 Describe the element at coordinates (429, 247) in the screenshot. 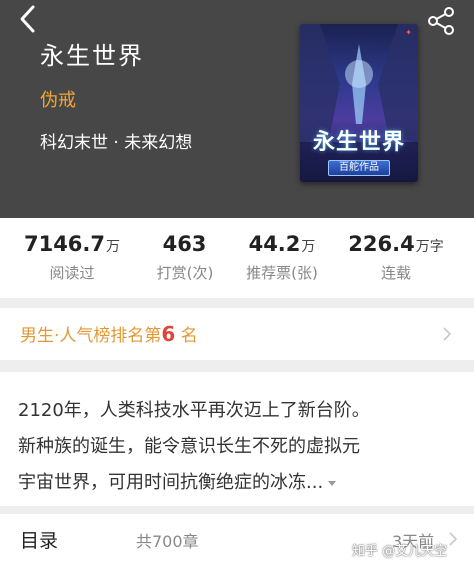

I see `stat-unit: 万字` at that location.